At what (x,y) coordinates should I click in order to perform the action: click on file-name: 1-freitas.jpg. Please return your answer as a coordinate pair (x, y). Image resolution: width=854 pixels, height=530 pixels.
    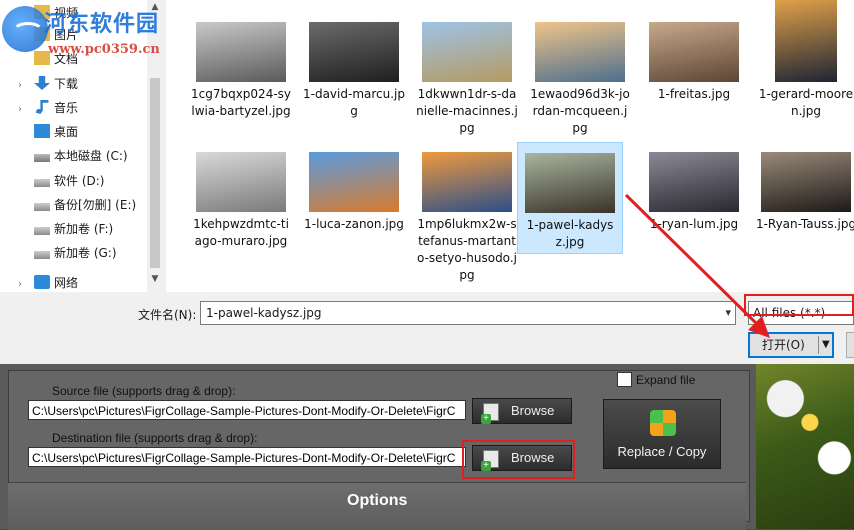
    Looking at the image, I should click on (694, 94).